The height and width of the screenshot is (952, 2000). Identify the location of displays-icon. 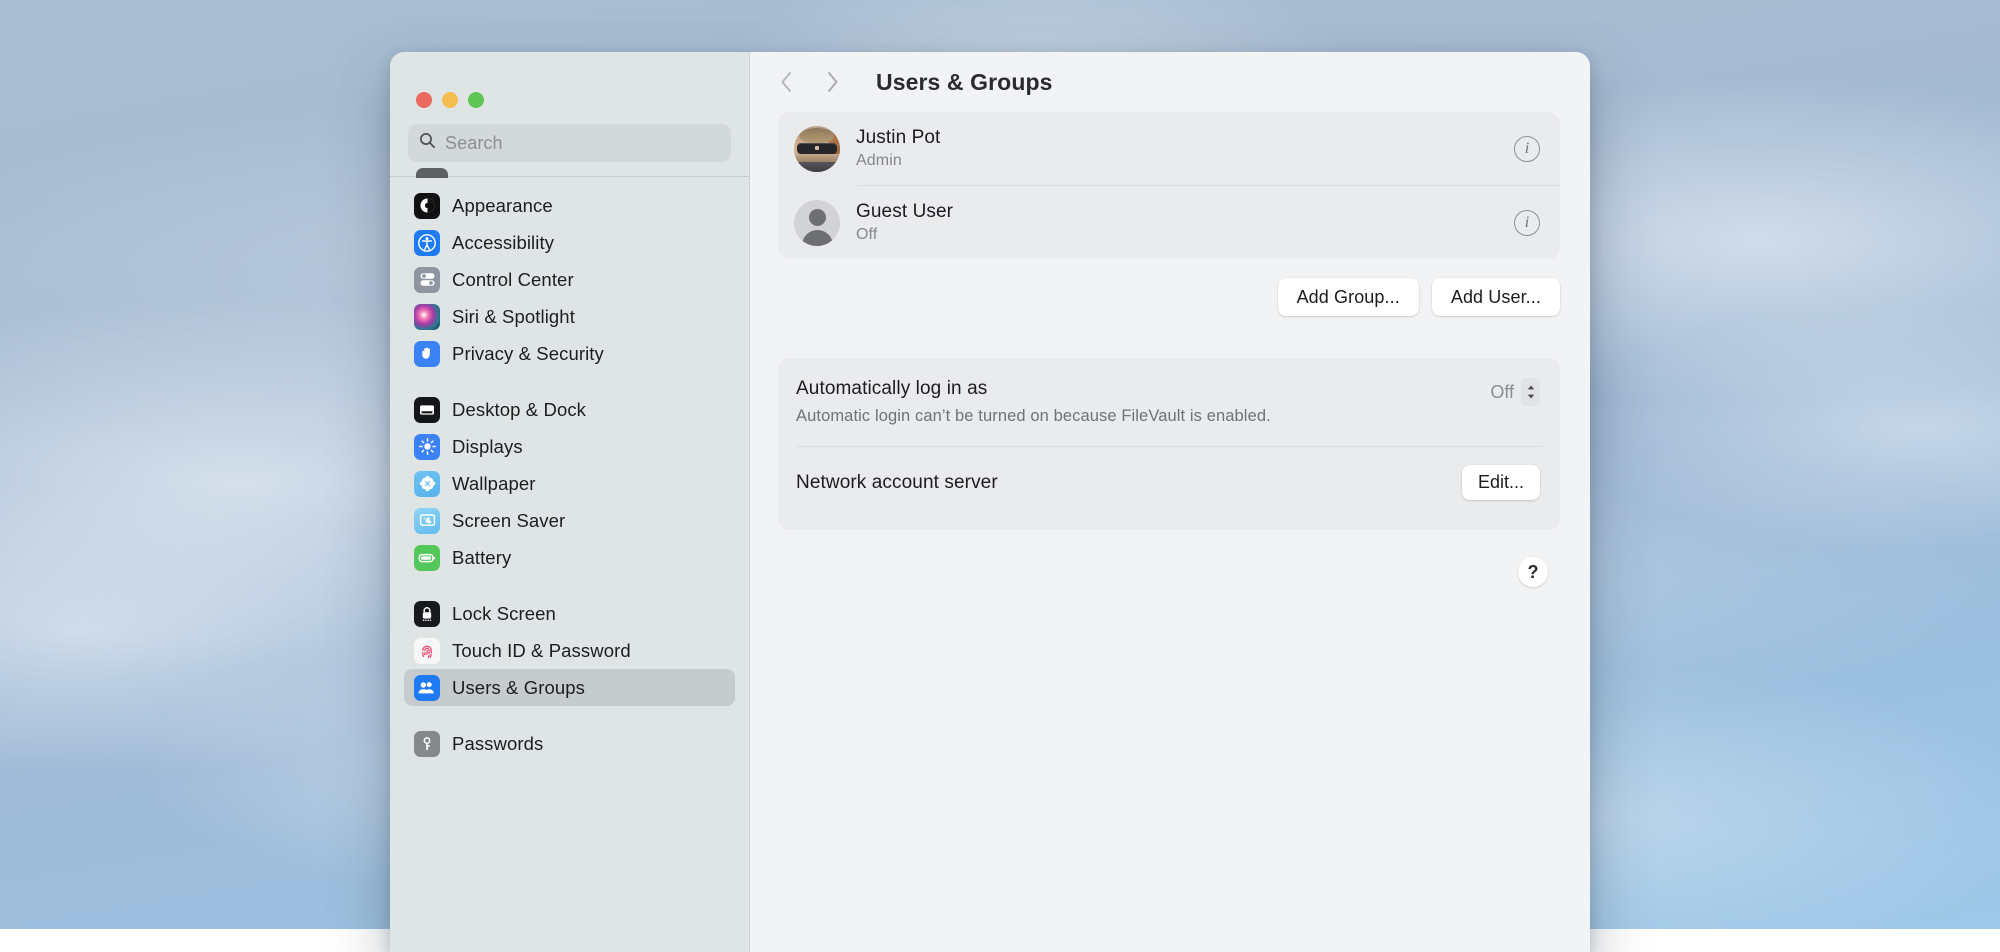
(427, 447).